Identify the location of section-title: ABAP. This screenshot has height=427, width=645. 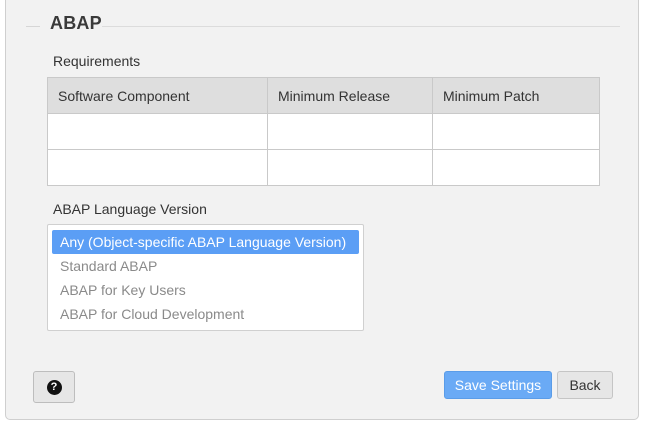
(76, 23).